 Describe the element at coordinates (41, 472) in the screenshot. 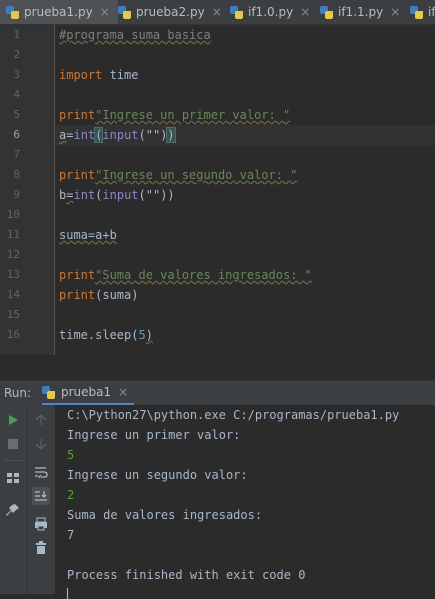

I see `soft-wrap-icon` at that location.